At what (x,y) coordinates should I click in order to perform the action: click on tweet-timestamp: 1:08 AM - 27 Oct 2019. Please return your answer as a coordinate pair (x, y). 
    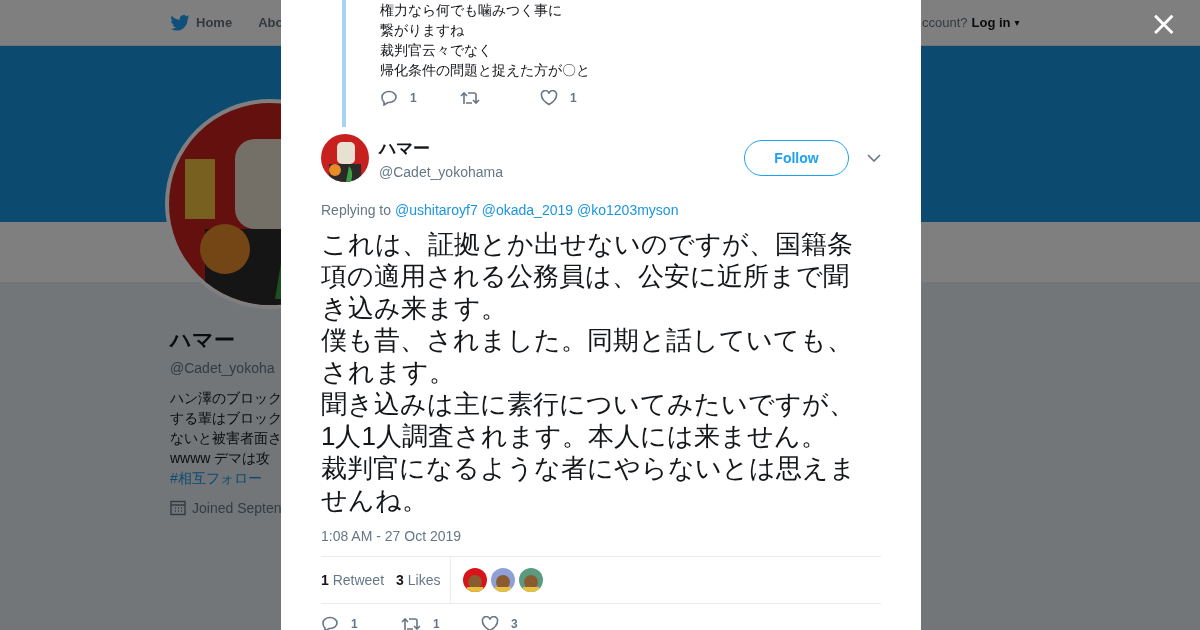
    Looking at the image, I should click on (392, 536).